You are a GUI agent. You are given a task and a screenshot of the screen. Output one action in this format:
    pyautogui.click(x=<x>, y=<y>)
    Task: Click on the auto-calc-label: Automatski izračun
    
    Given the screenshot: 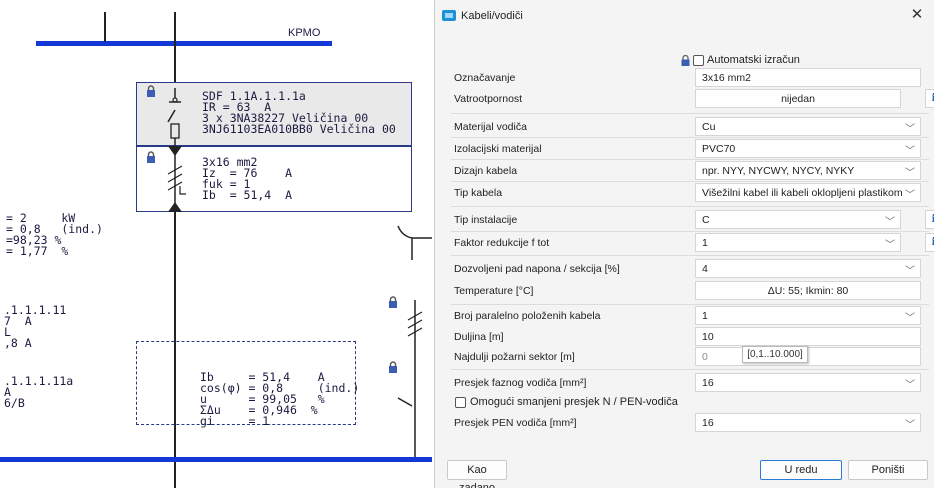 What is the action you would take?
    pyautogui.click(x=753, y=60)
    